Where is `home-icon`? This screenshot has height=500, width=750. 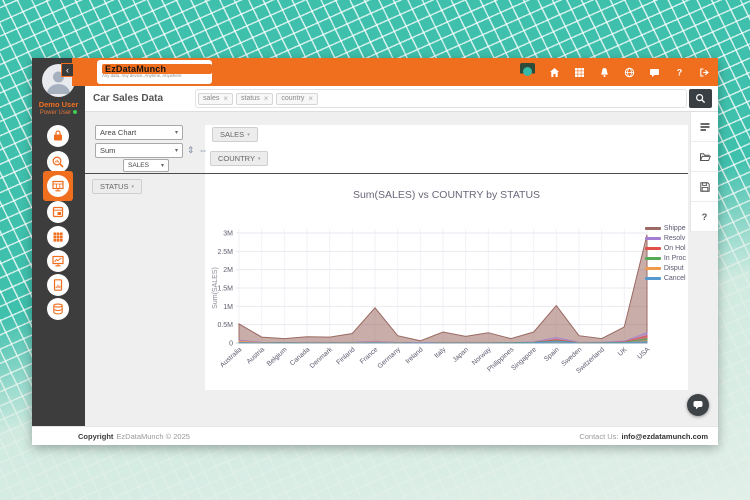 home-icon is located at coordinates (554, 72).